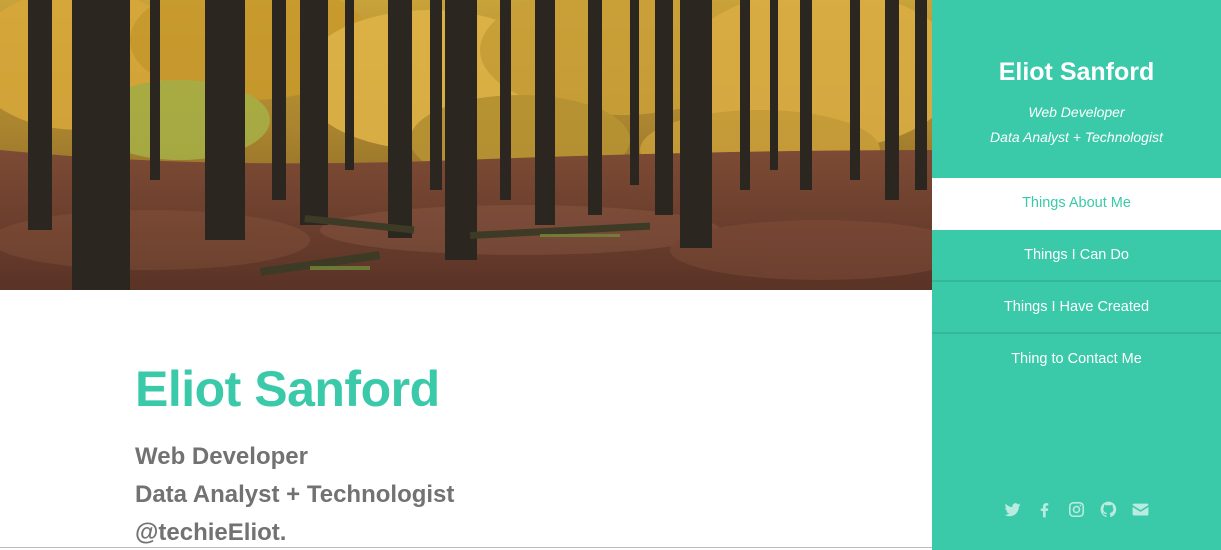 The height and width of the screenshot is (550, 1221). I want to click on twitter-icon, so click(1012, 509).